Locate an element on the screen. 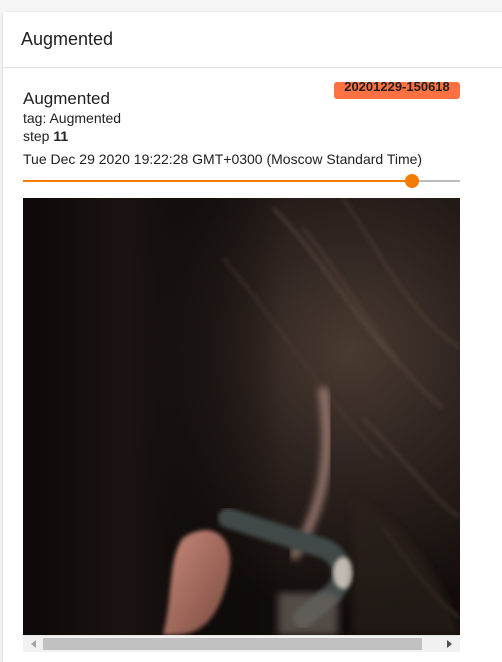 Image resolution: width=502 pixels, height=662 pixels. run-badge: 20201229-150618 is located at coordinates (397, 90).